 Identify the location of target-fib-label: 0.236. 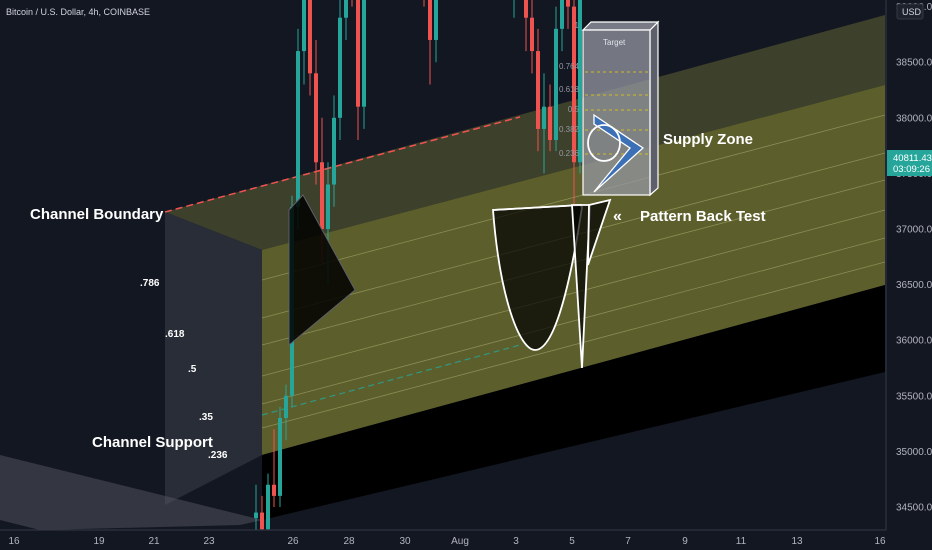
(569, 153).